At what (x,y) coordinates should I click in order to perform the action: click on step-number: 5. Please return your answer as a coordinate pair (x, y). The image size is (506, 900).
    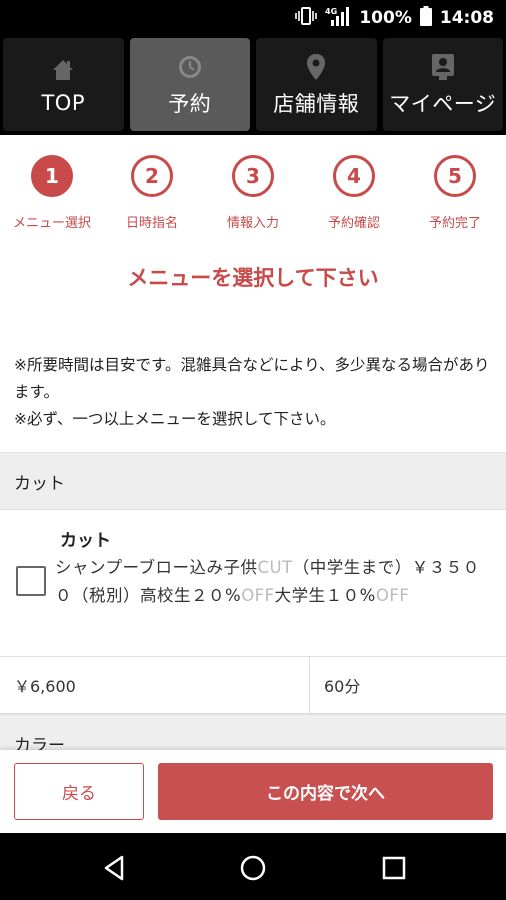
    Looking at the image, I should click on (455, 176).